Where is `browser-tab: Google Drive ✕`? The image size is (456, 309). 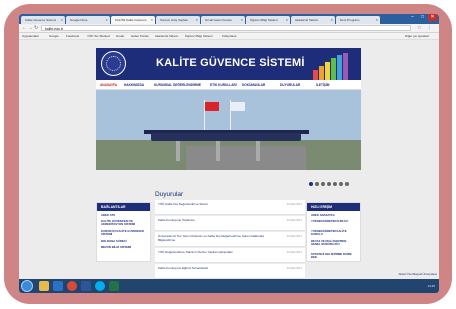
browser-tab: Google Drive ✕ is located at coordinates (88, 20).